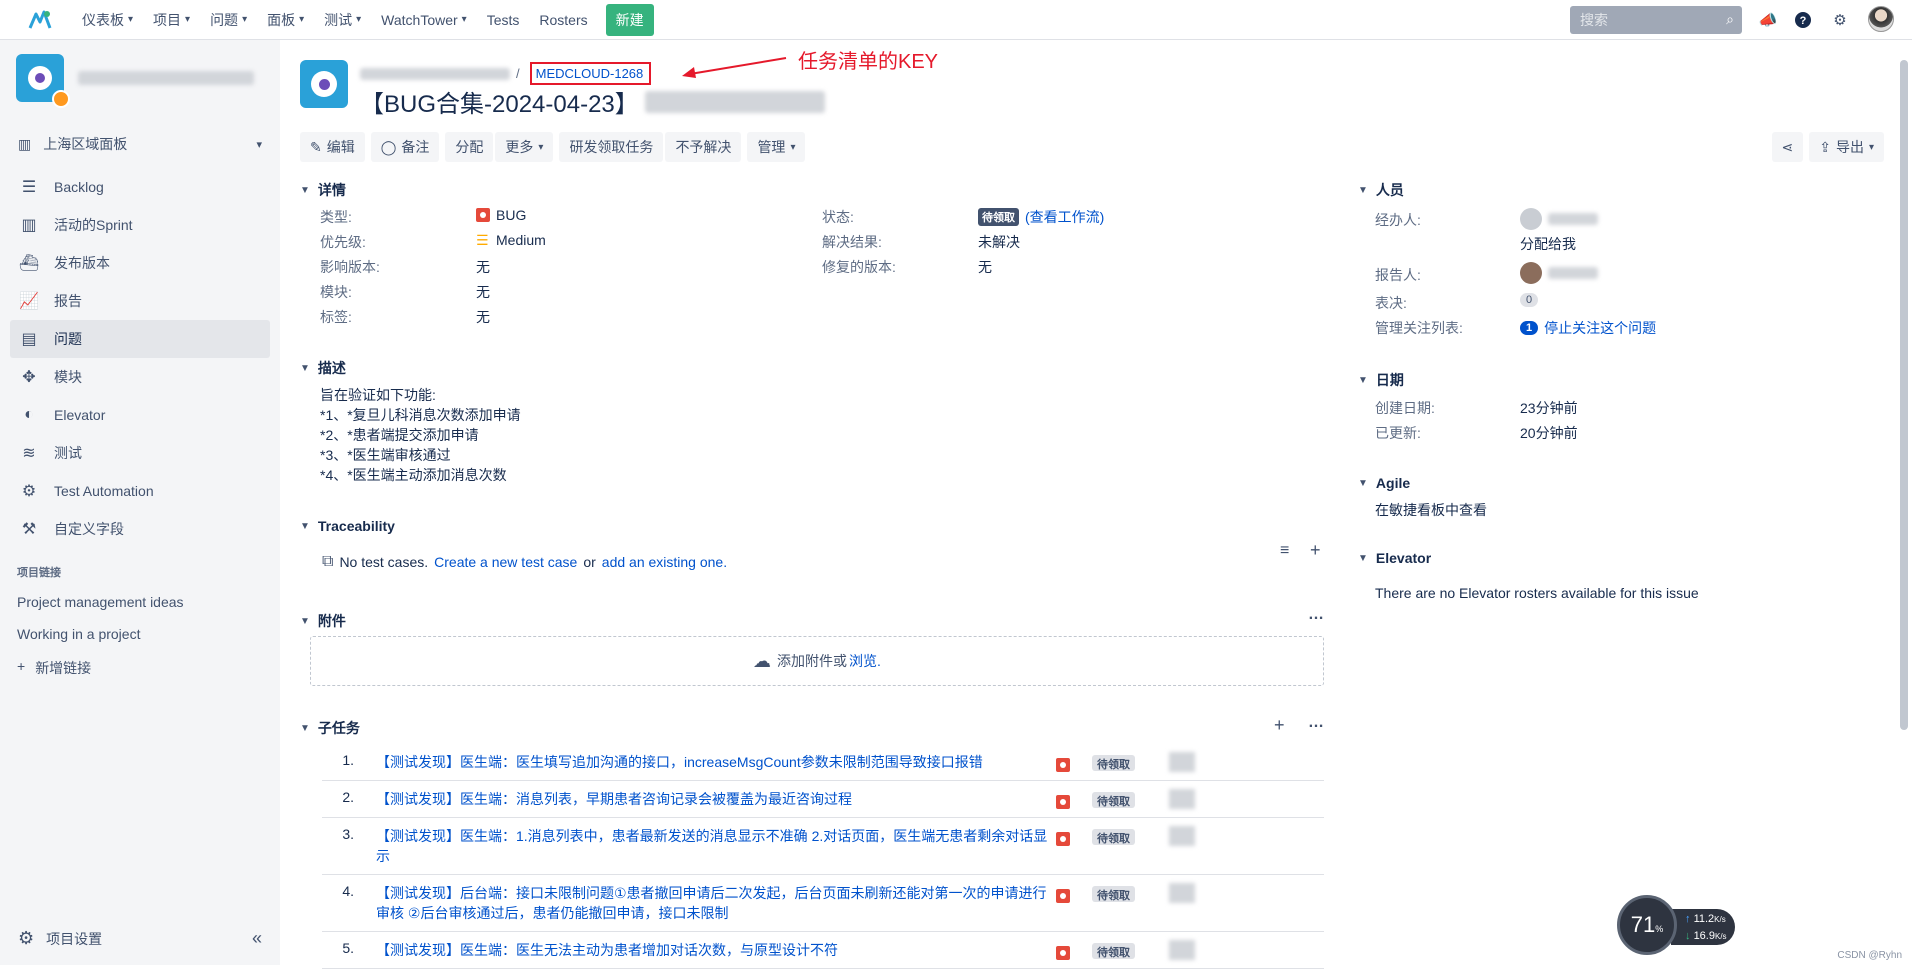 This screenshot has height=969, width=1912. Describe the element at coordinates (140, 301) in the screenshot. I see `sidebar-item-reports: 📈报告` at that location.